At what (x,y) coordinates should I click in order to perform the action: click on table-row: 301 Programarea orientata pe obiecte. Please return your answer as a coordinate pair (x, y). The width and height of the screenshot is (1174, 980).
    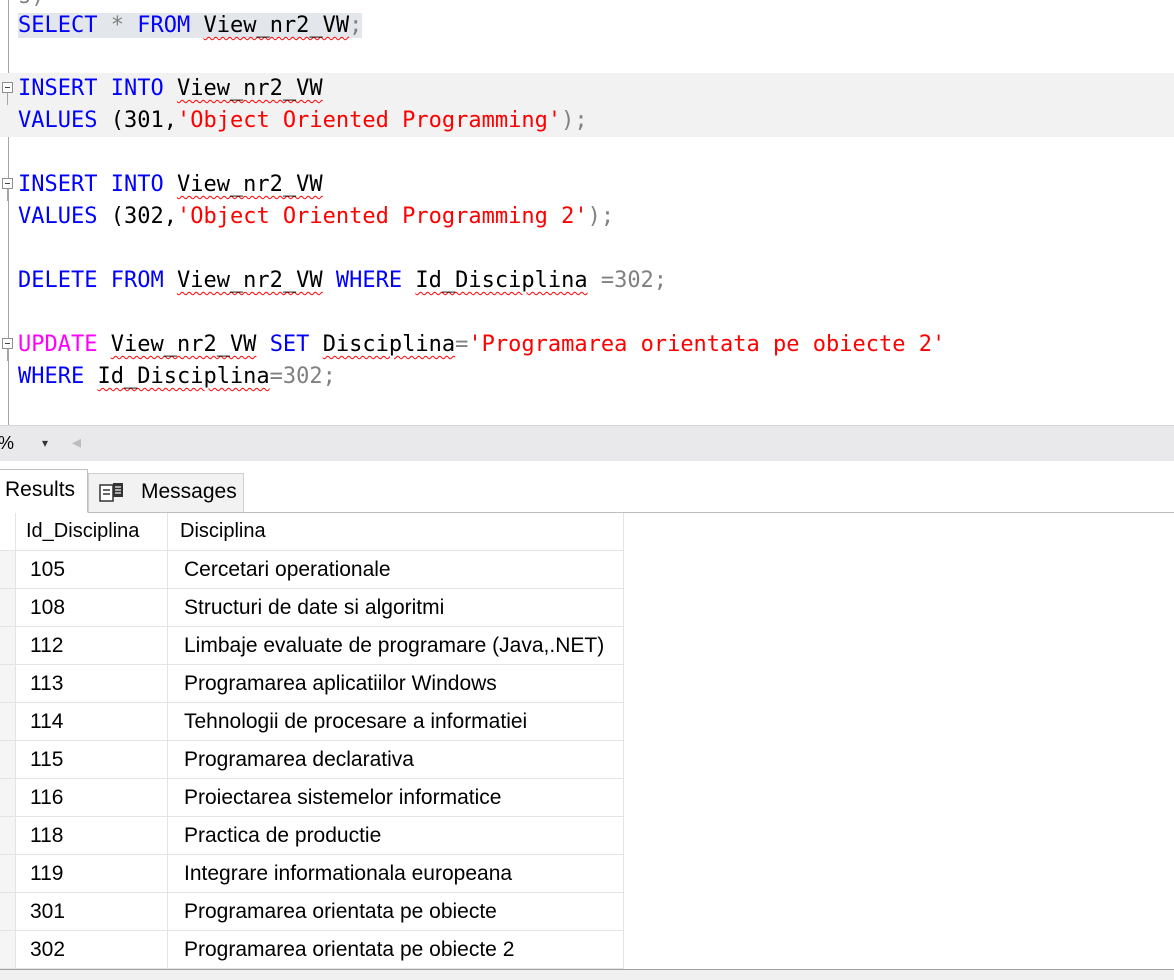
    Looking at the image, I should click on (313, 912).